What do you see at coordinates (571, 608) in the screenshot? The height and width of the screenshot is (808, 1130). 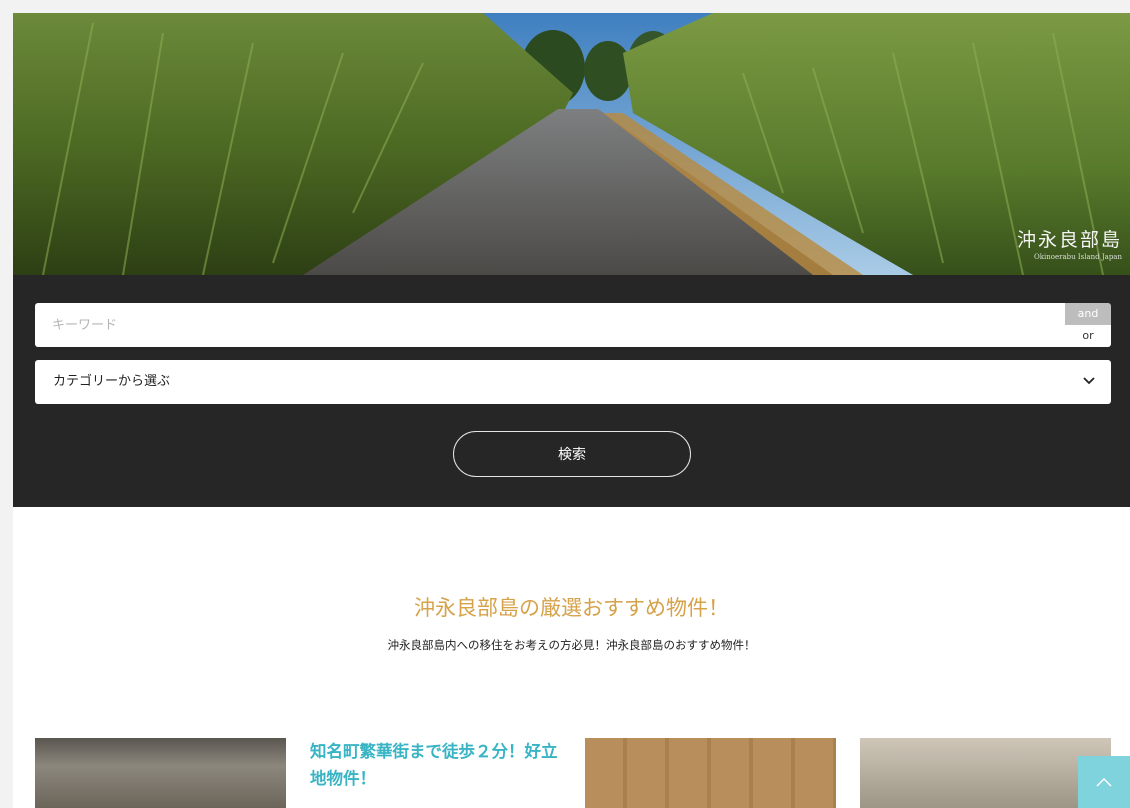 I see `section-title: 沖永良部島の厳選おすすめ物件！` at bounding box center [571, 608].